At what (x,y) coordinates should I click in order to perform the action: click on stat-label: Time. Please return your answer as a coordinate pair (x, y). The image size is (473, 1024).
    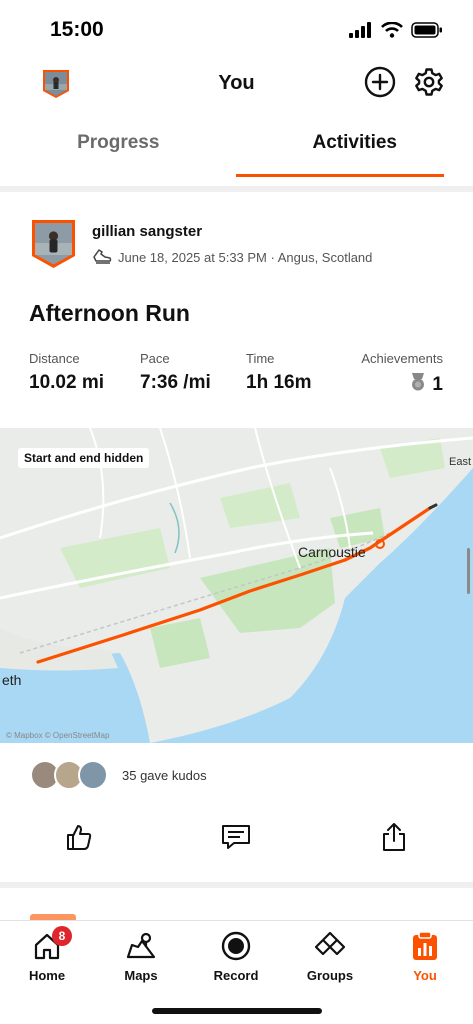
    Looking at the image, I should click on (260, 358).